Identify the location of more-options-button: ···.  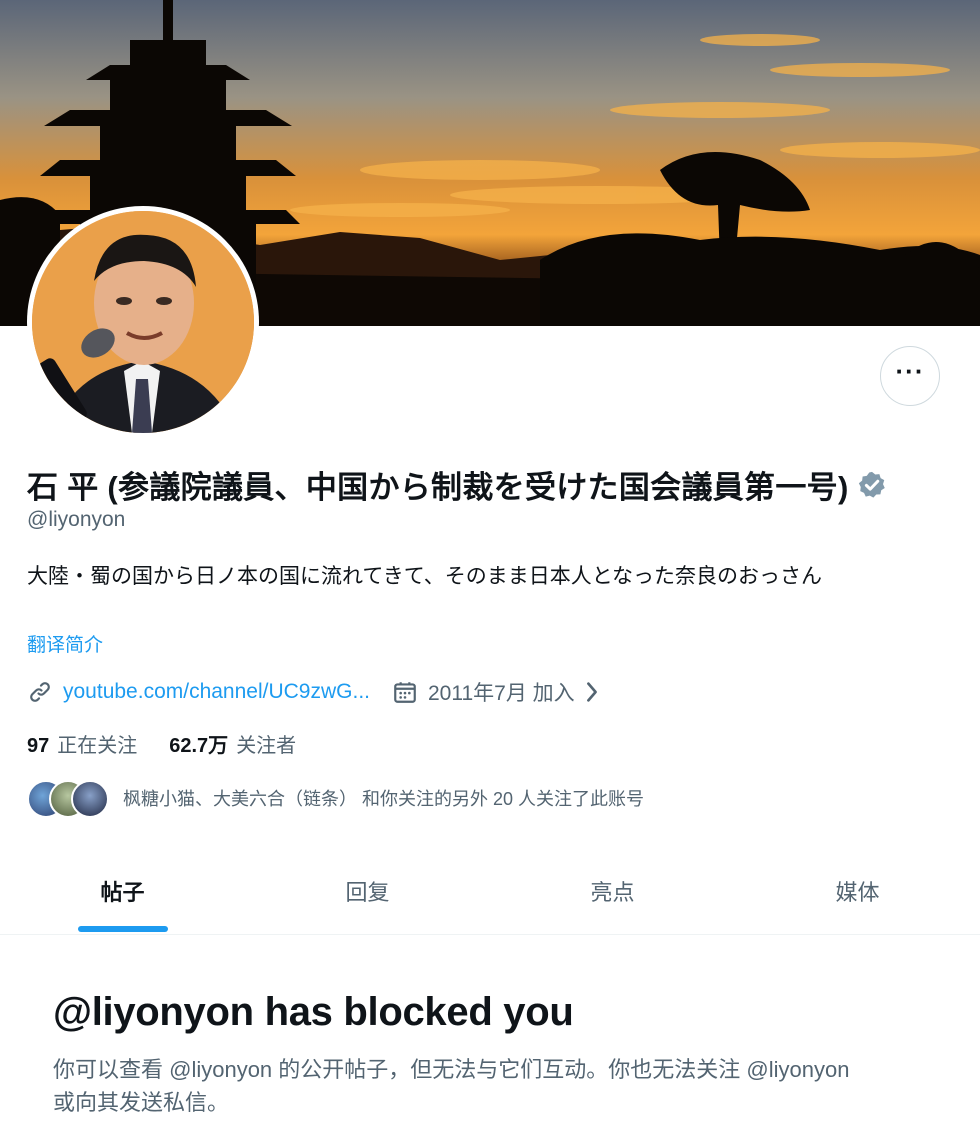
(910, 376).